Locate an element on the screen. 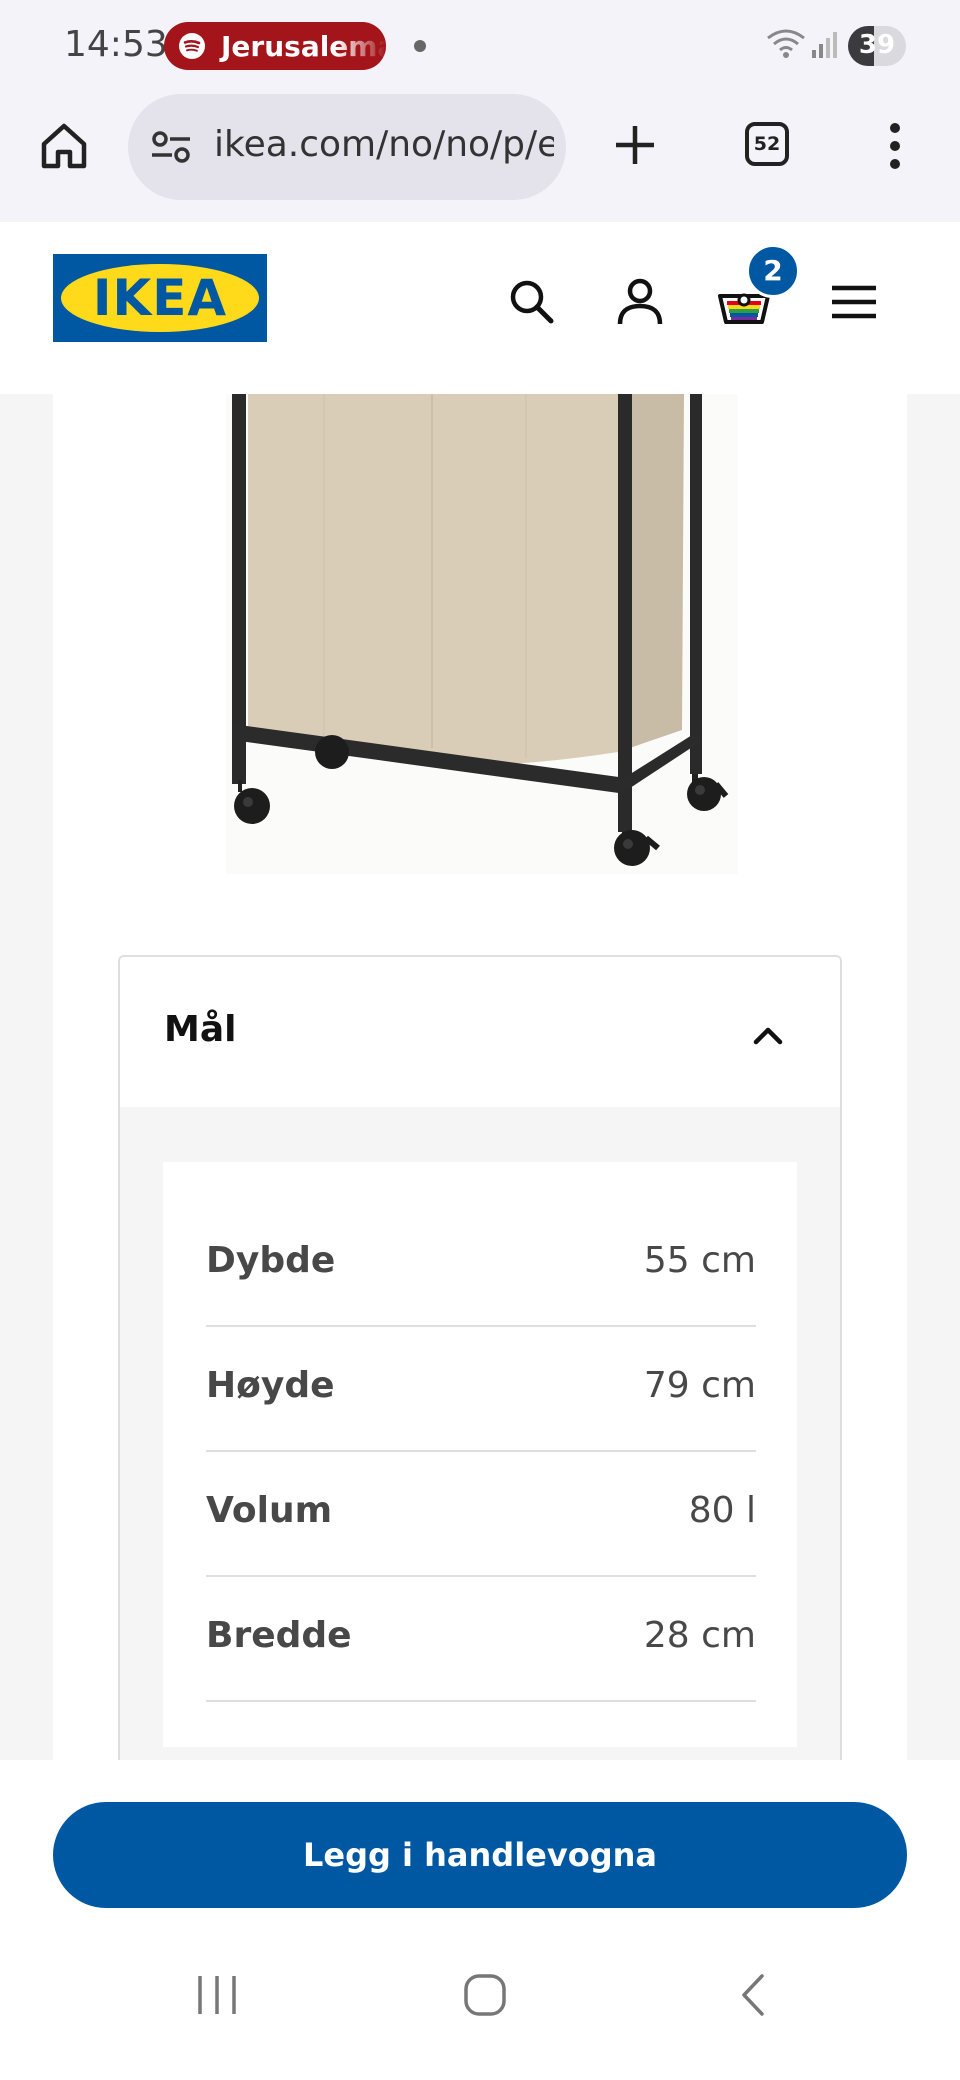 The width and height of the screenshot is (960, 2080). battery-icon: 39 is located at coordinates (877, 46).